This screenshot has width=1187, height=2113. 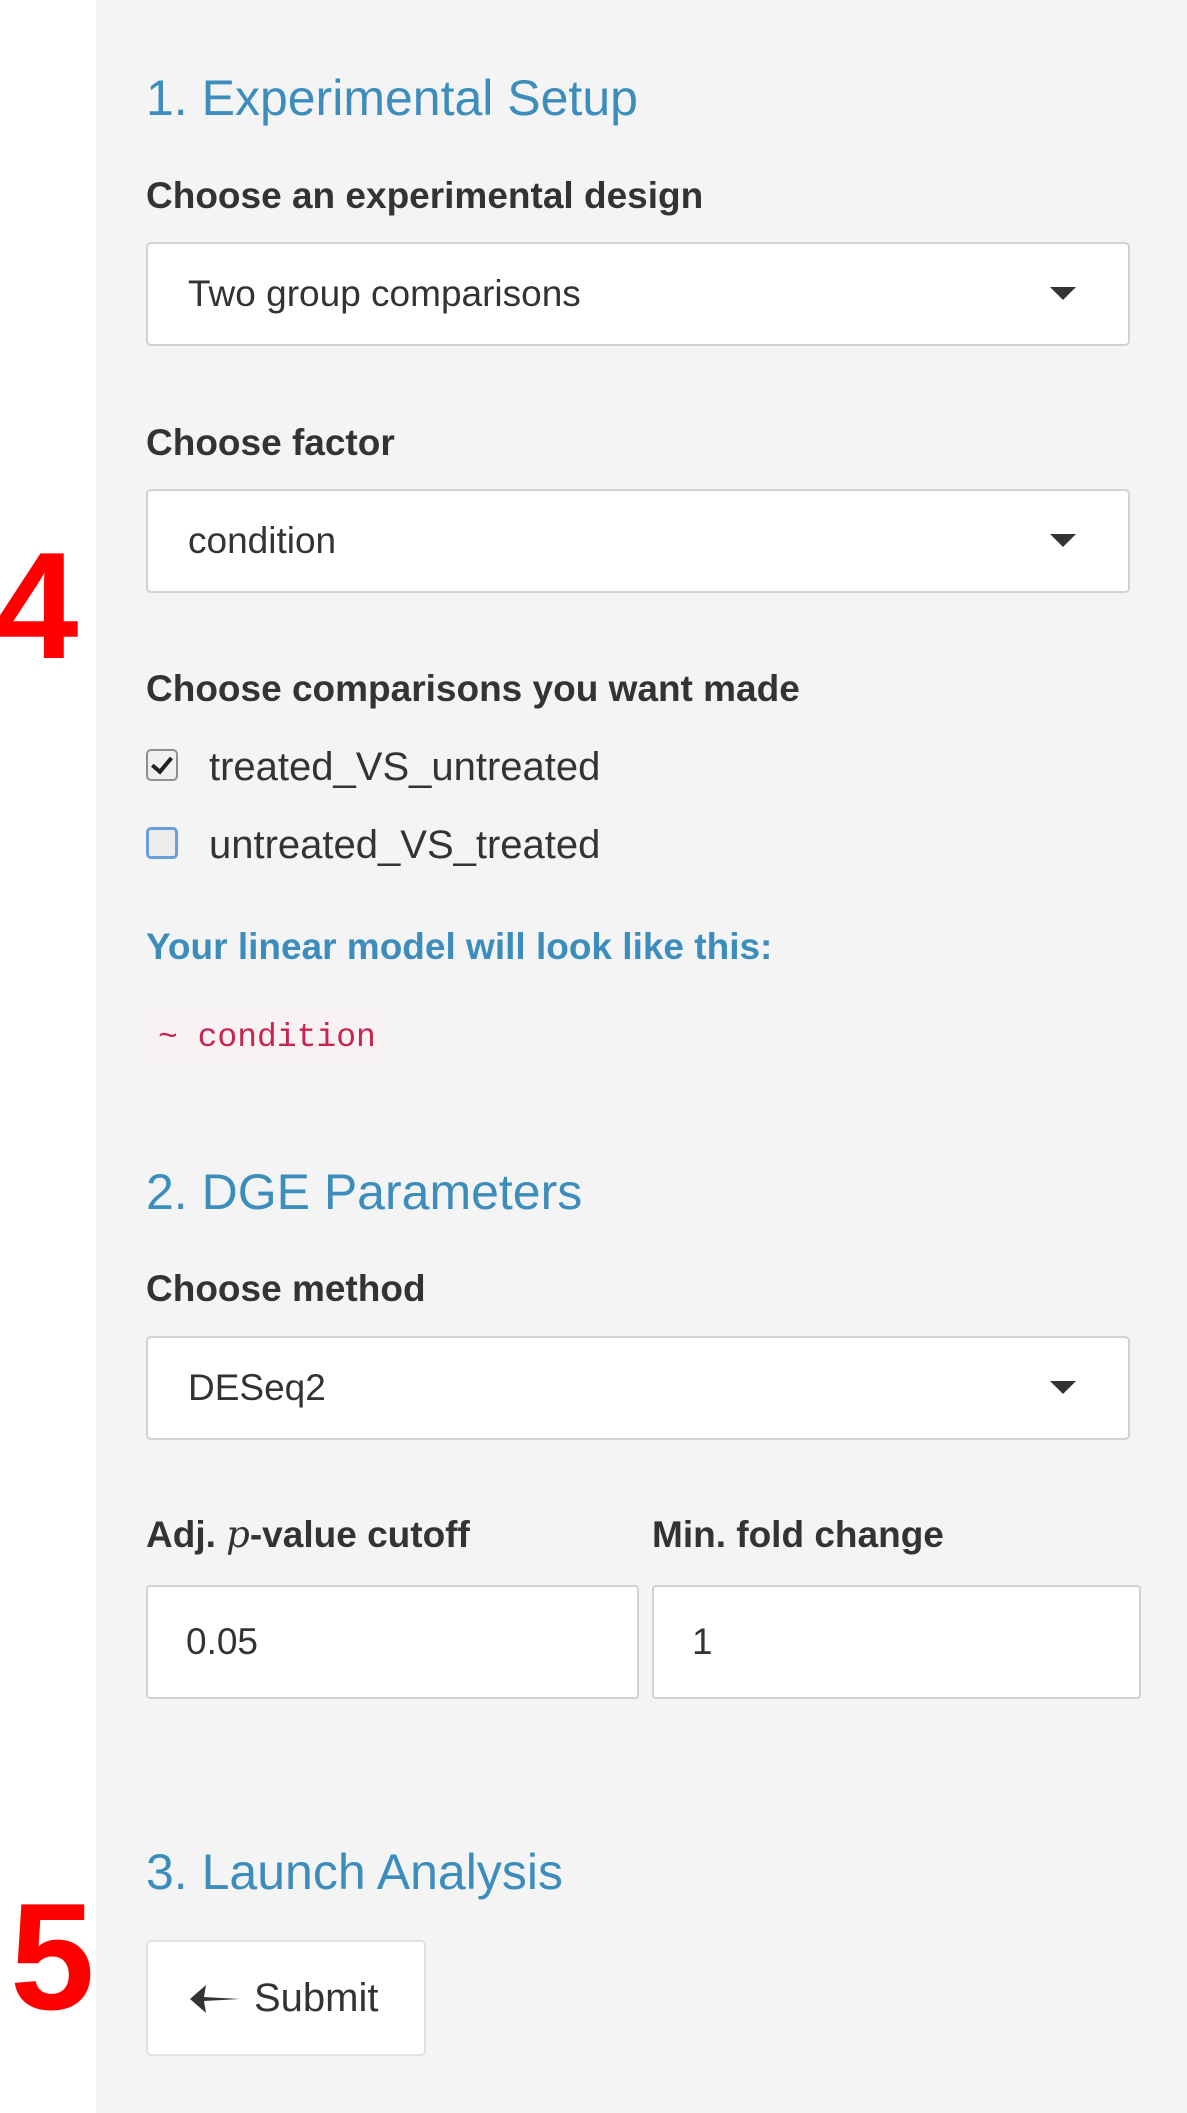 What do you see at coordinates (459, 946) in the screenshot?
I see `linear-model-note: Your linear model will look like this:` at bounding box center [459, 946].